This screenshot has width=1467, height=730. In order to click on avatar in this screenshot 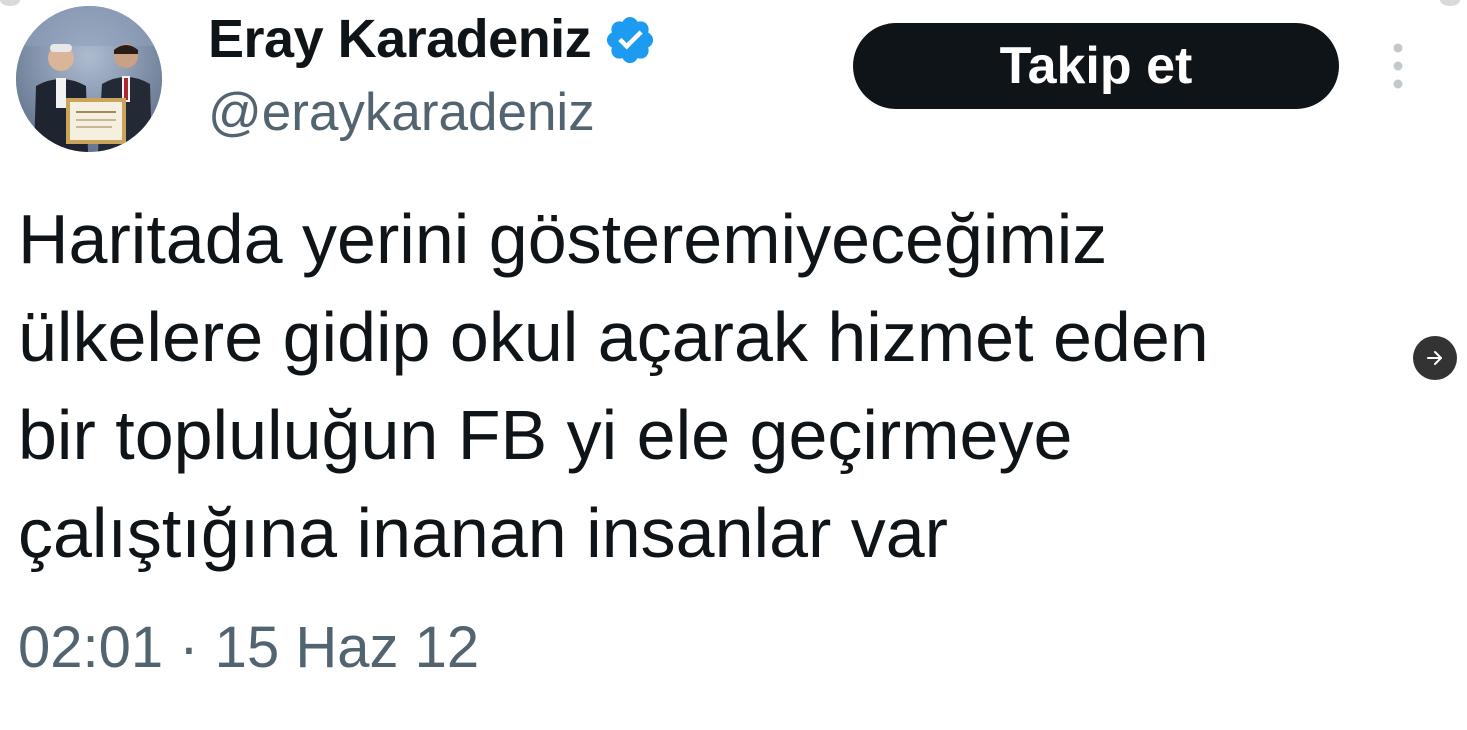, I will do `click(89, 79)`.